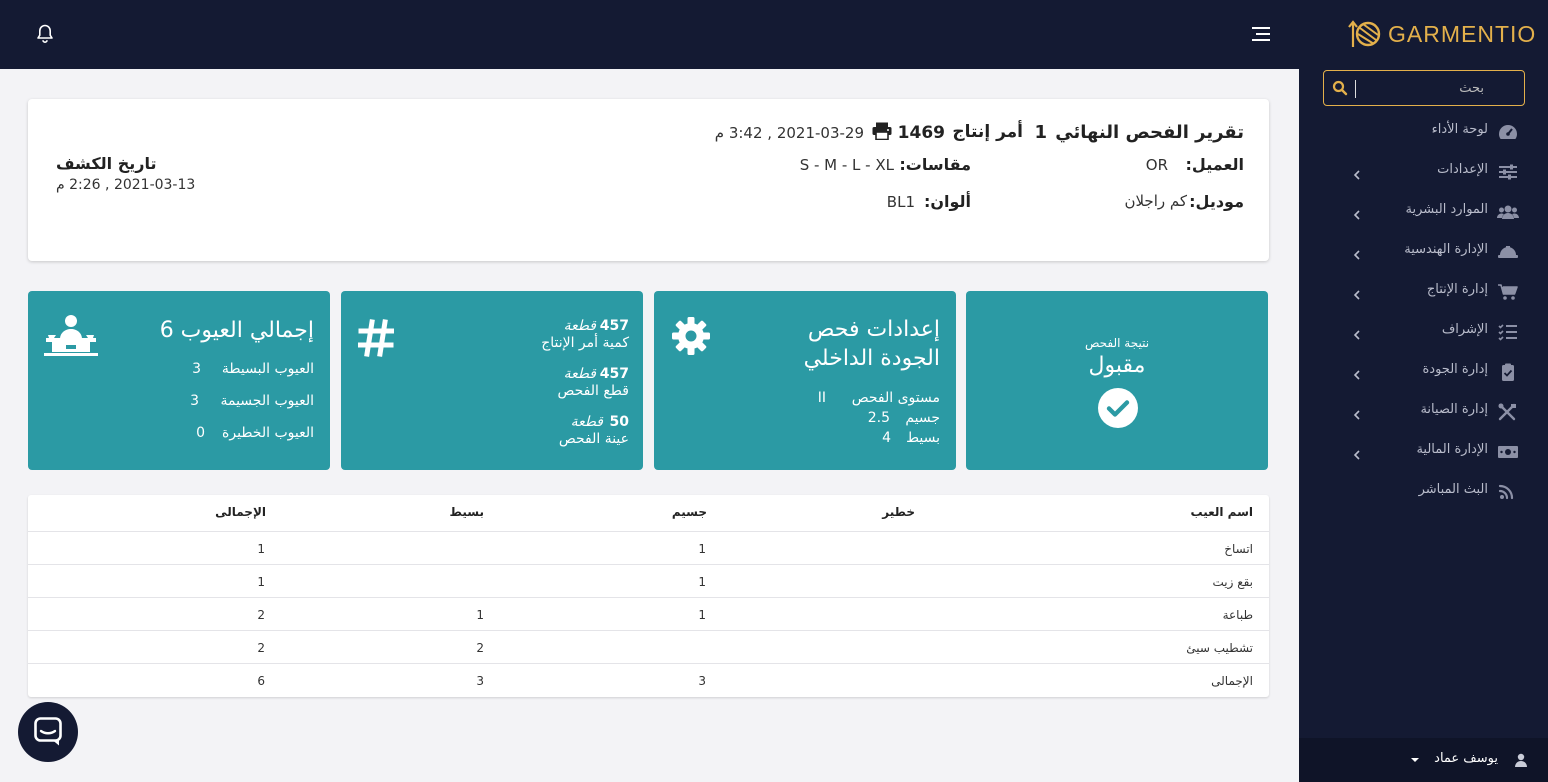  I want to click on sidebar-item-engineering: الإدارة الهندسية, so click(1423, 252).